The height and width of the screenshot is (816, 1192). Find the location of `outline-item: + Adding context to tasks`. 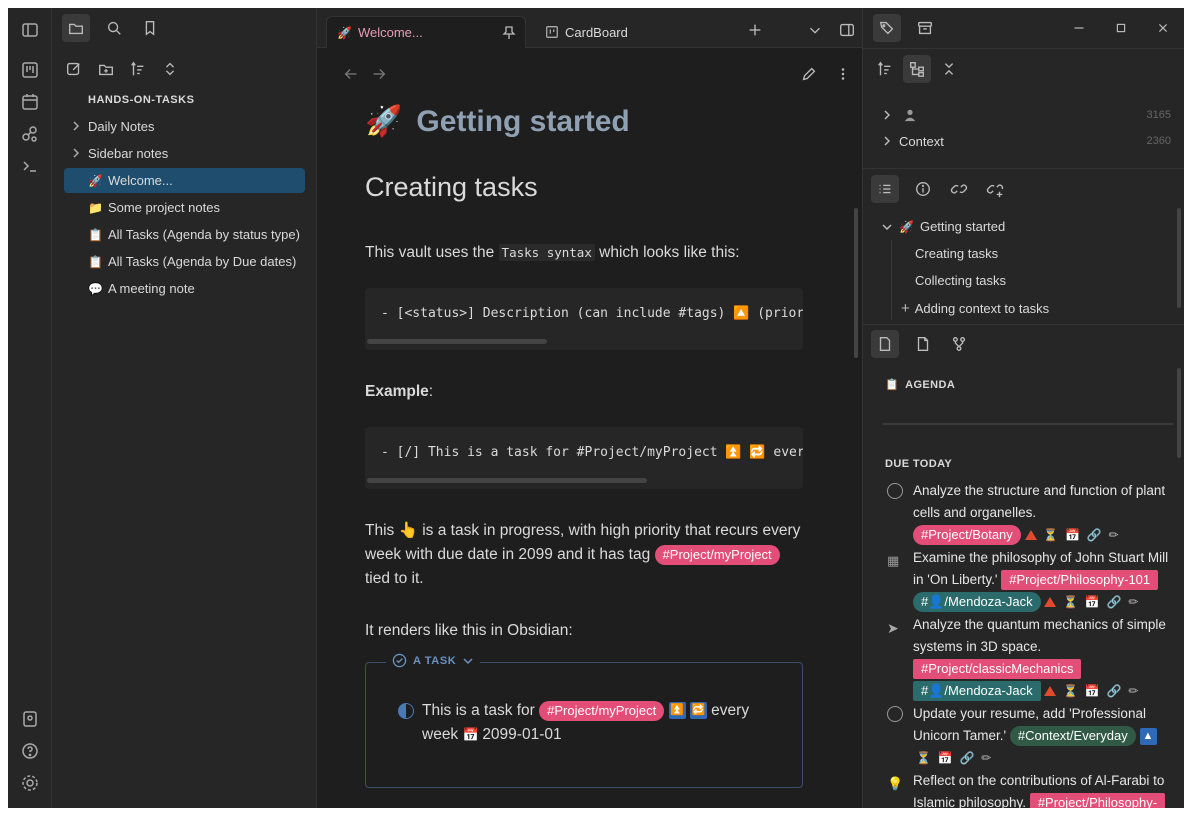

outline-item: + Adding context to tasks is located at coordinates (975, 308).